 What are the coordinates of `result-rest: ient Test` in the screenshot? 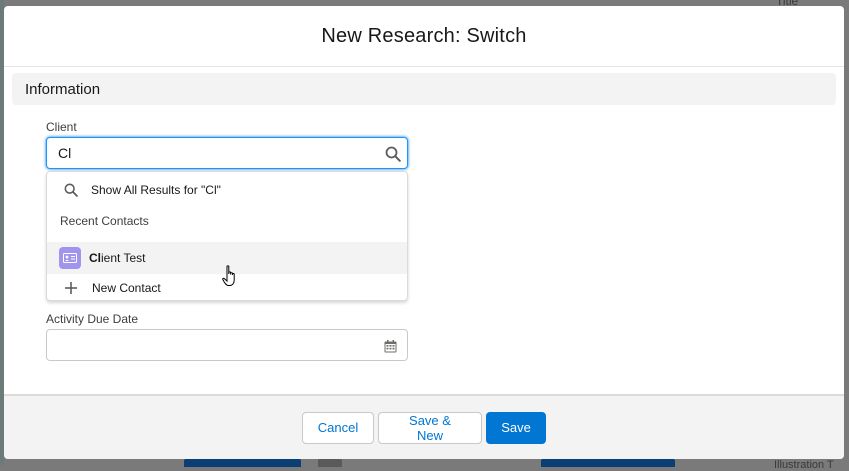 It's located at (123, 258).